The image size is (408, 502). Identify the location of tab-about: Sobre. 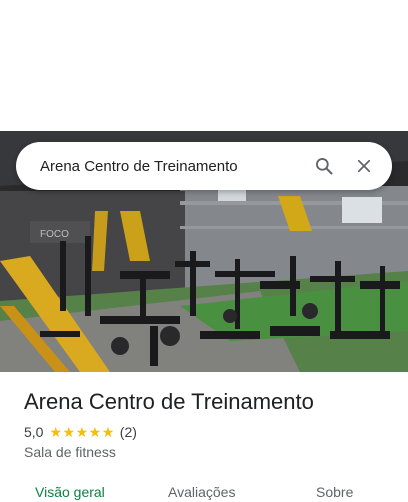
(334, 492).